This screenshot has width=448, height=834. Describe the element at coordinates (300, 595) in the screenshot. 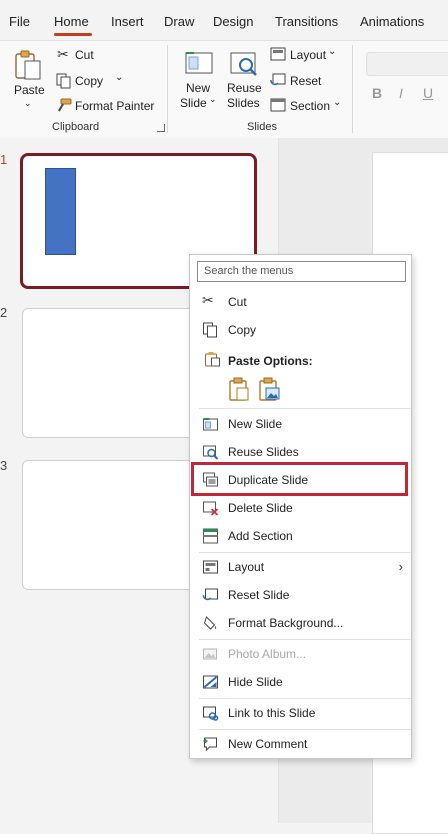

I see `menu-item-reset-slide: Reset Slide` at that location.